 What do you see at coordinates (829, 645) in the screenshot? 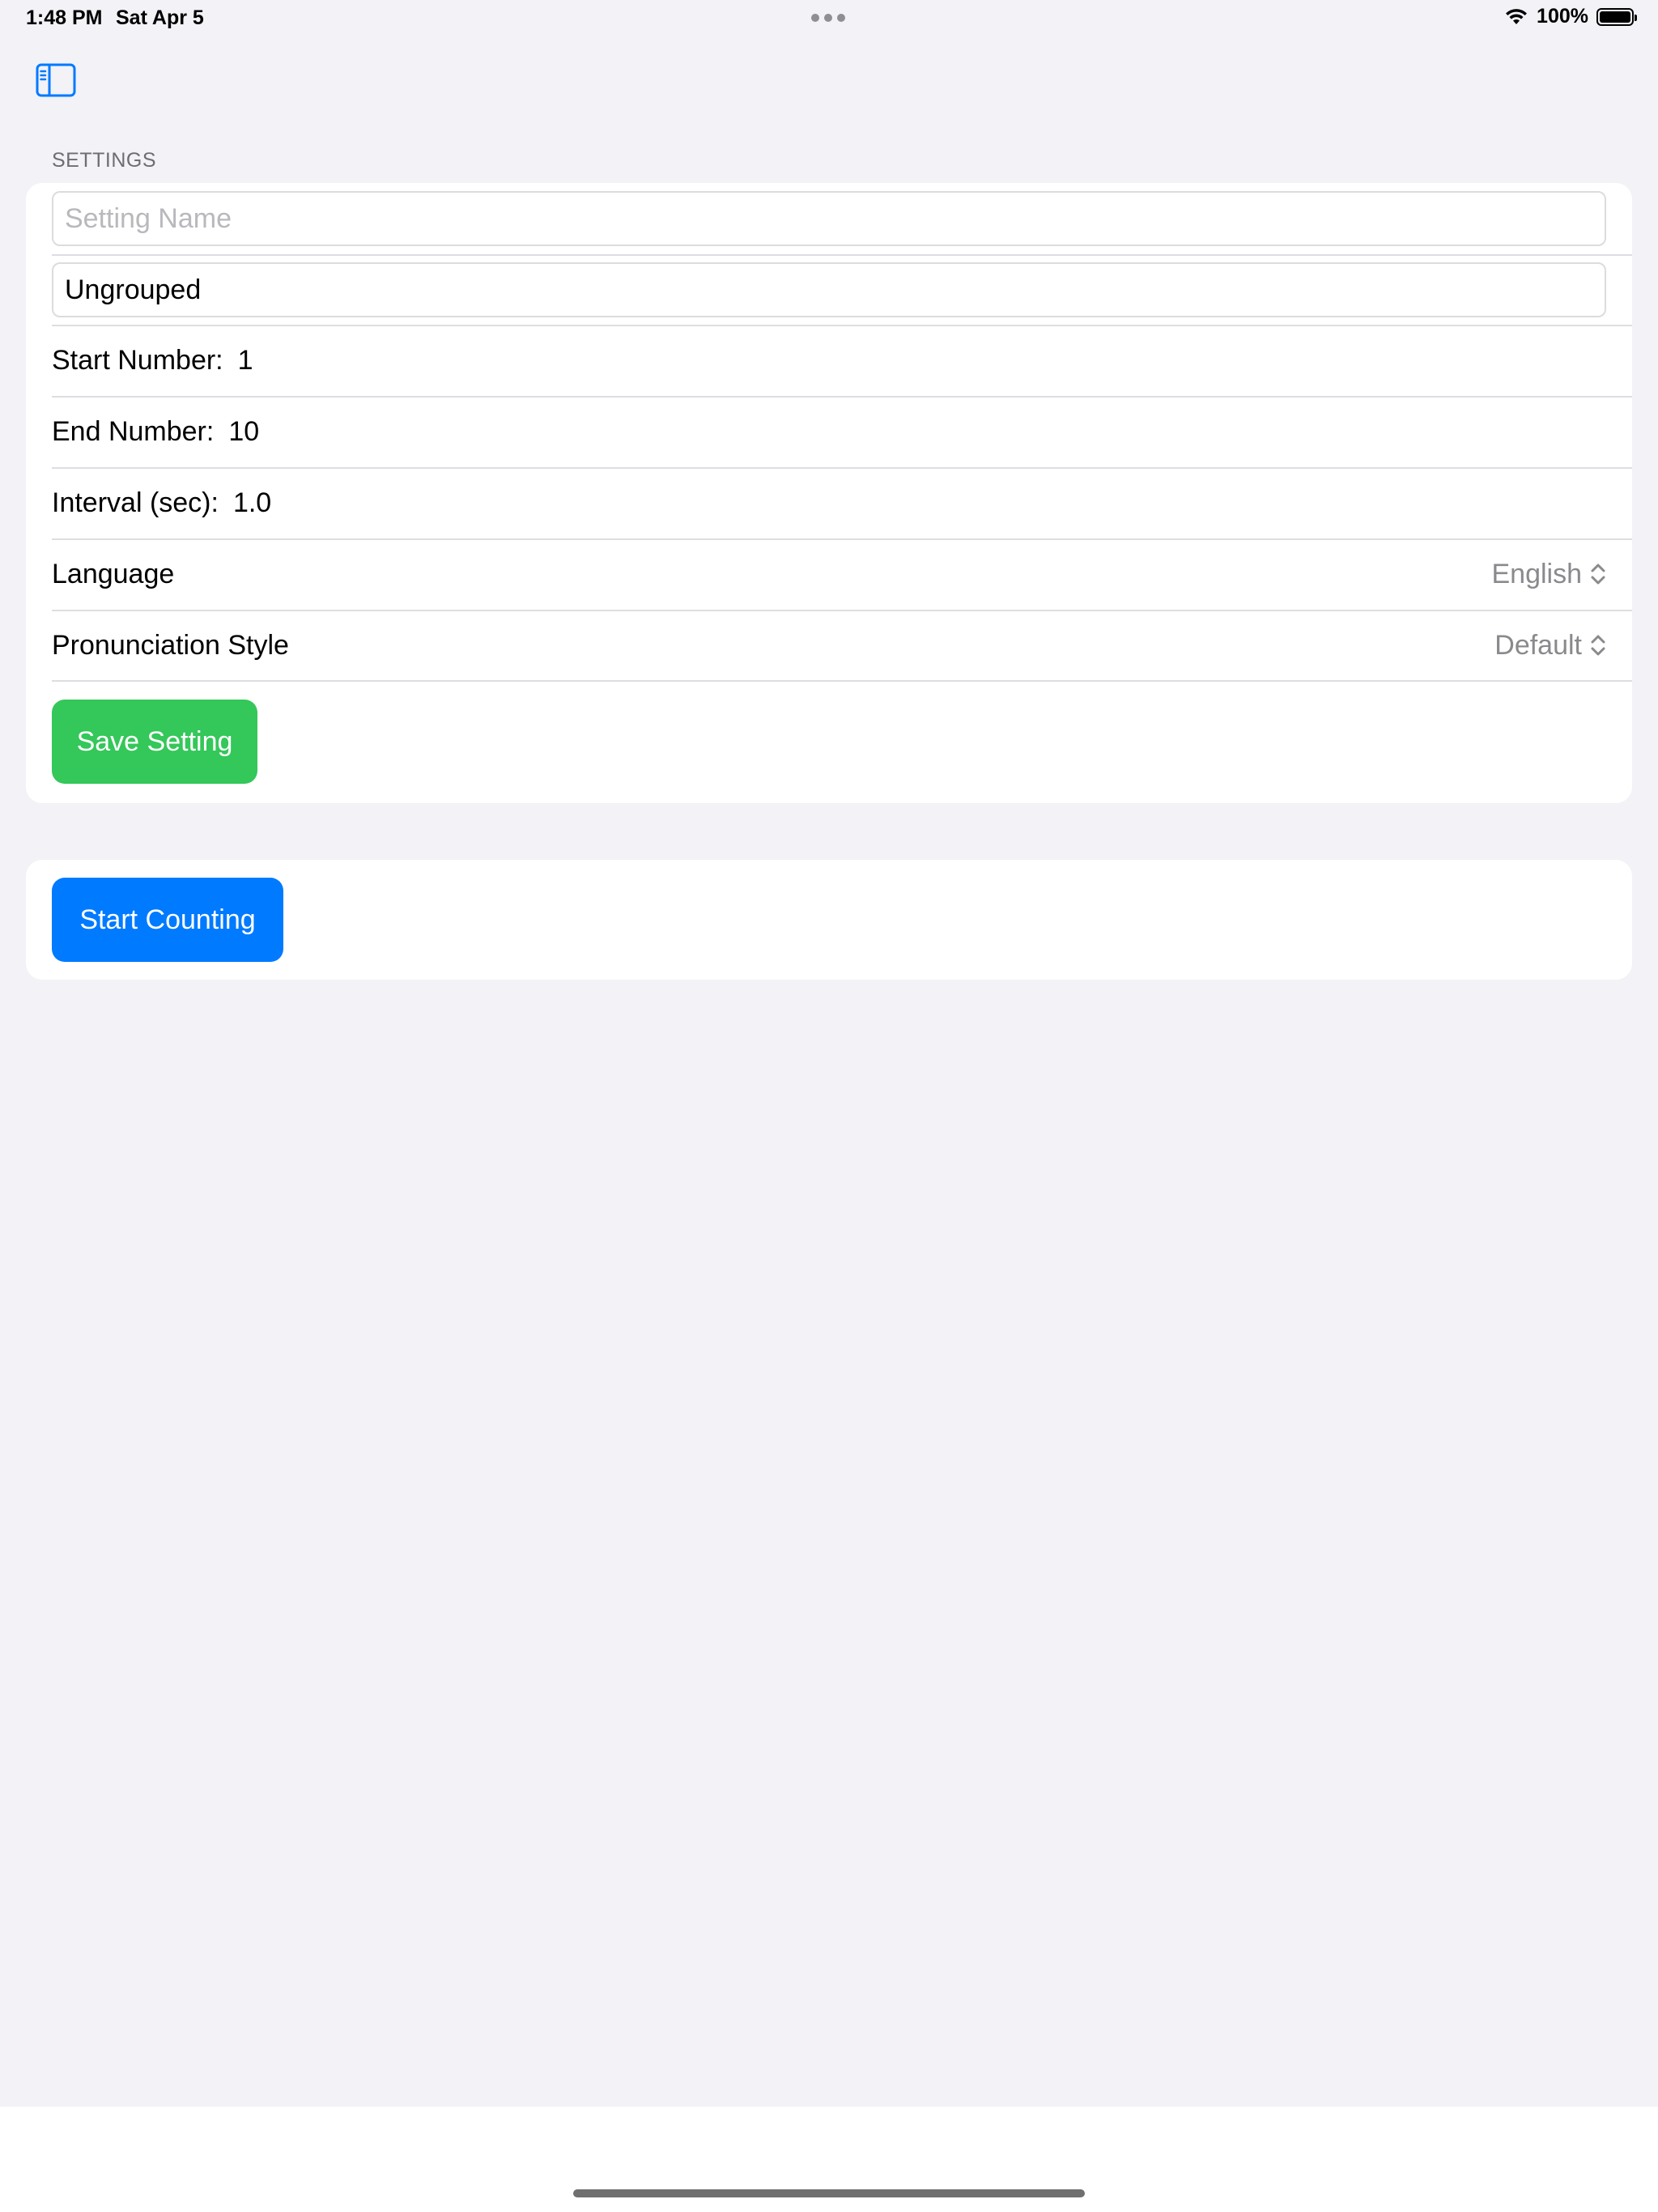
I see `pronunciation-row: Pronunciation Style Default` at bounding box center [829, 645].